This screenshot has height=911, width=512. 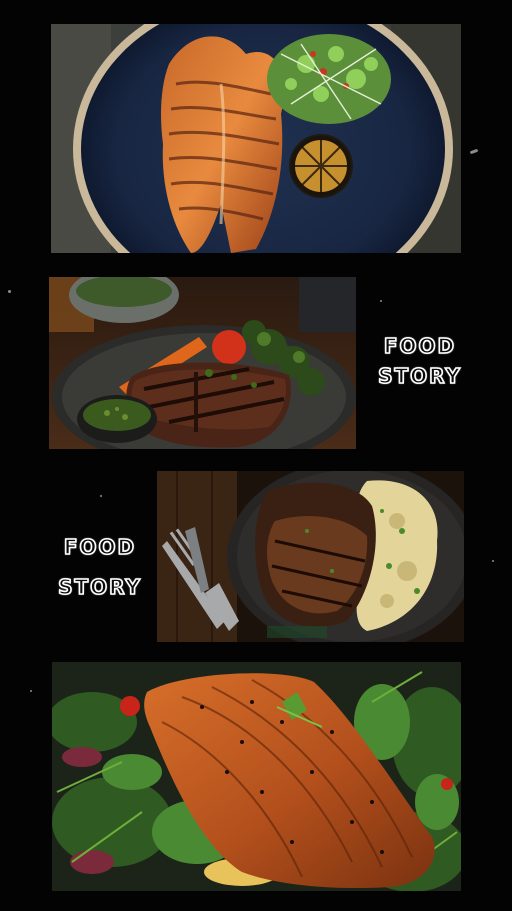 What do you see at coordinates (420, 361) in the screenshot?
I see `caption-food-story-right: FOOD STORY` at bounding box center [420, 361].